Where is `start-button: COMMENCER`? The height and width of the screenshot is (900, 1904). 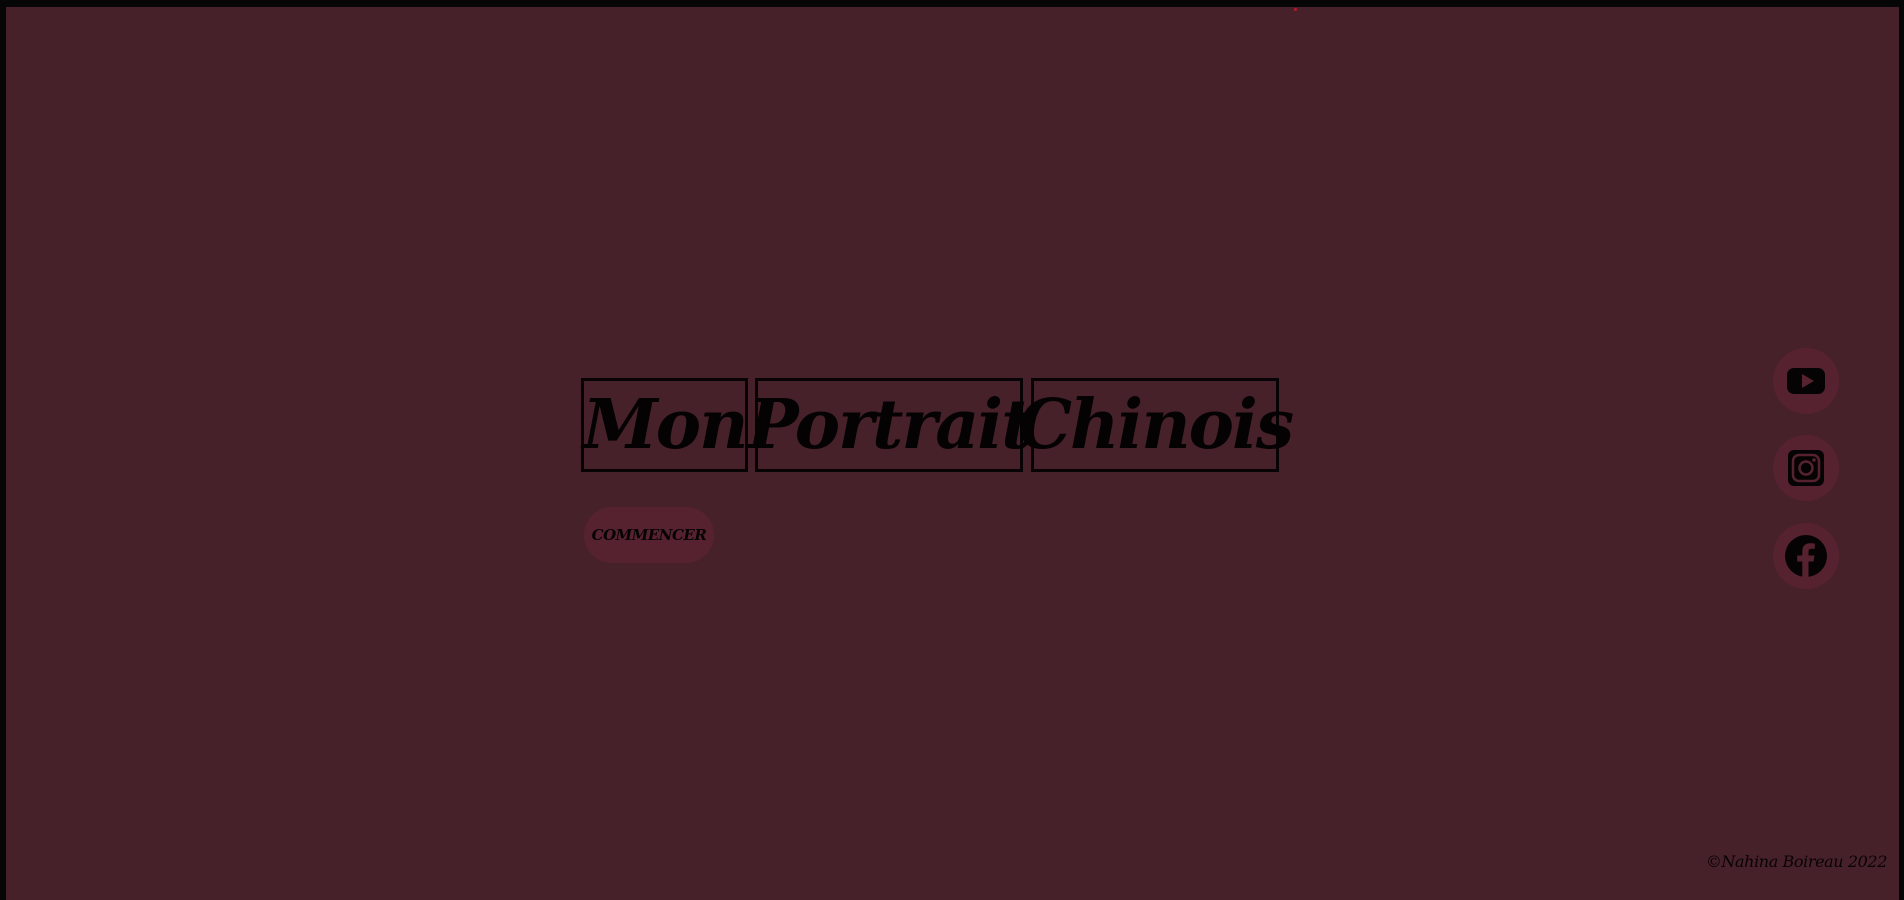
start-button: COMMENCER is located at coordinates (649, 535).